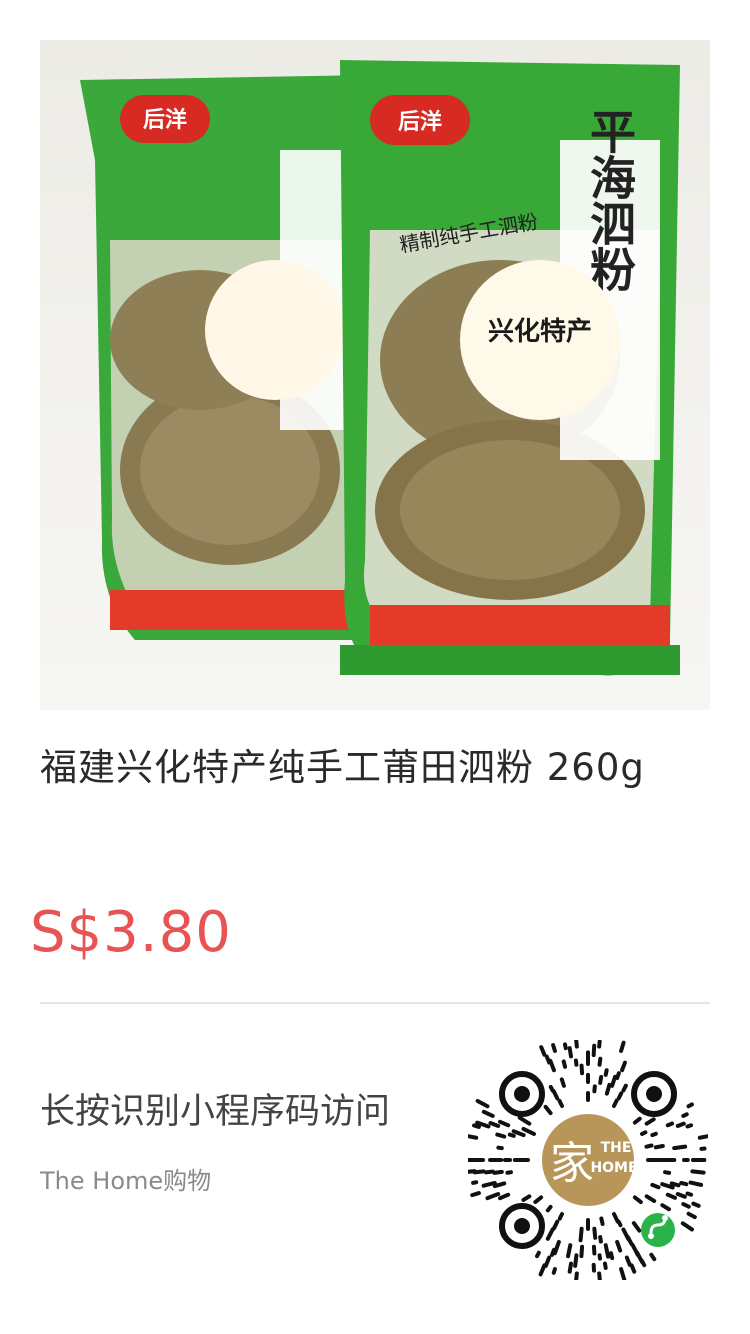 The width and height of the screenshot is (750, 1334). What do you see at coordinates (540, 331) in the screenshot?
I see `package-badge: 兴化特产` at bounding box center [540, 331].